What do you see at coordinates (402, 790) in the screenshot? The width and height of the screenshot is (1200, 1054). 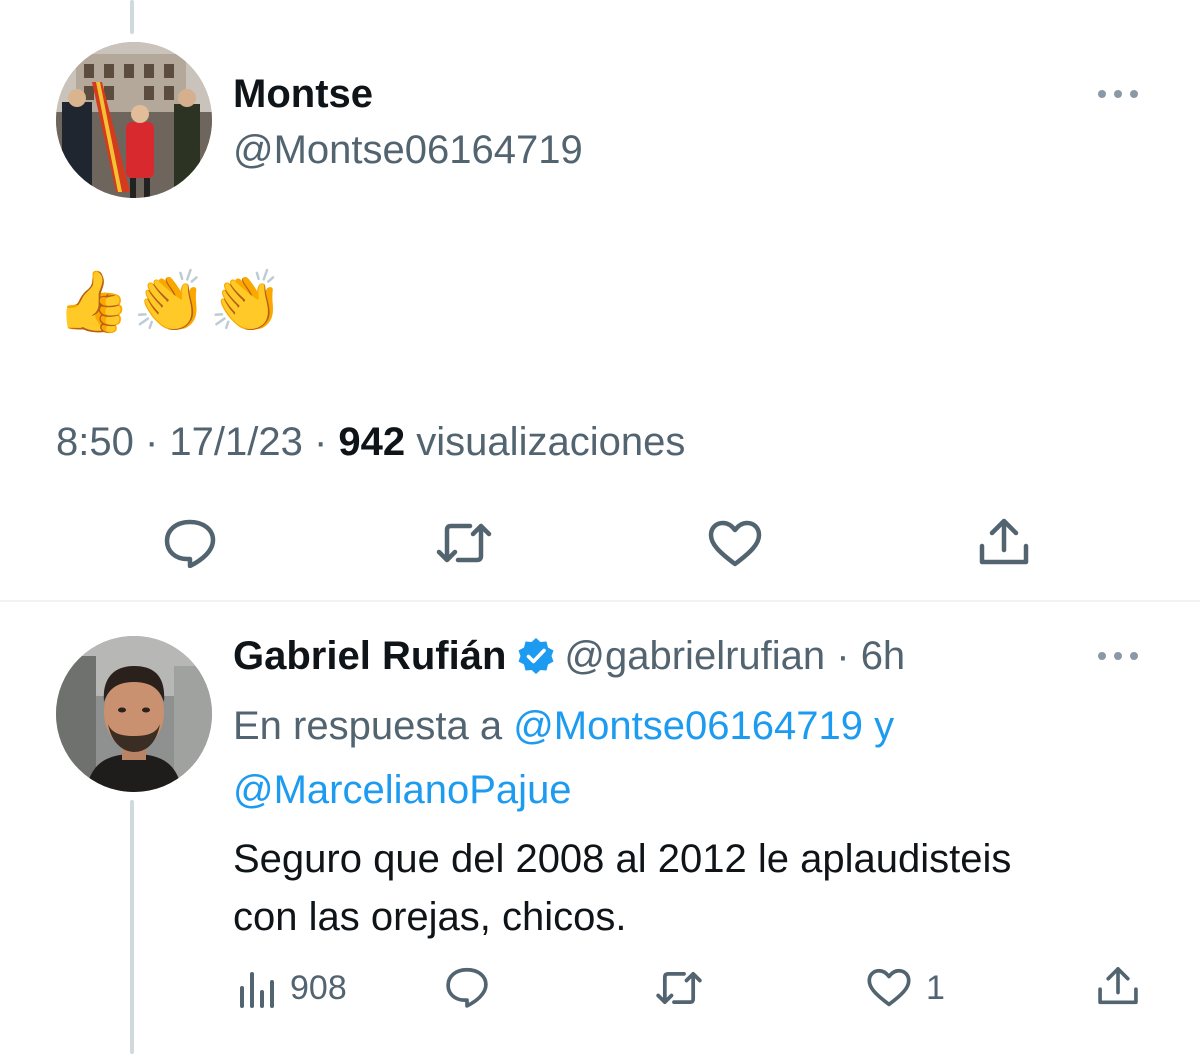 I see `mention-marceliano: @MarcelianoPajue` at bounding box center [402, 790].